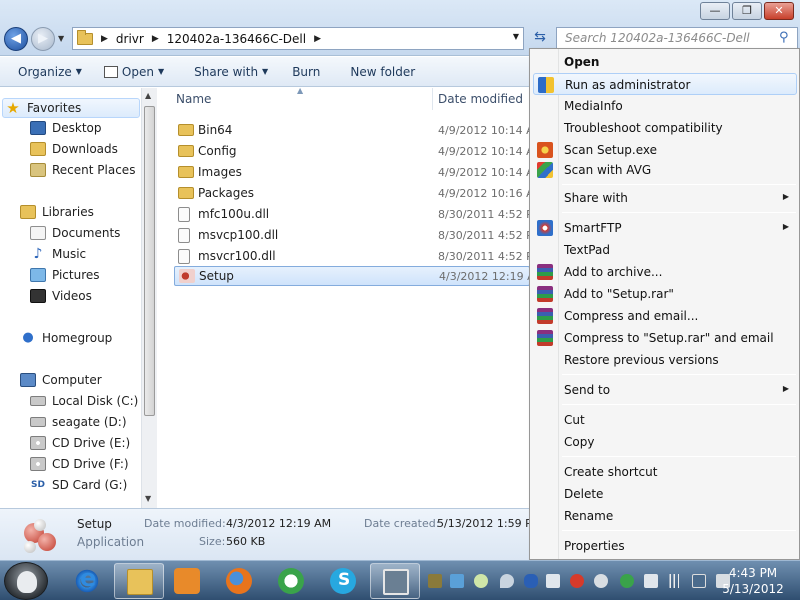 The height and width of the screenshot is (600, 800). I want to click on sidebar-item-favorites: ★ Favorites, so click(71, 108).